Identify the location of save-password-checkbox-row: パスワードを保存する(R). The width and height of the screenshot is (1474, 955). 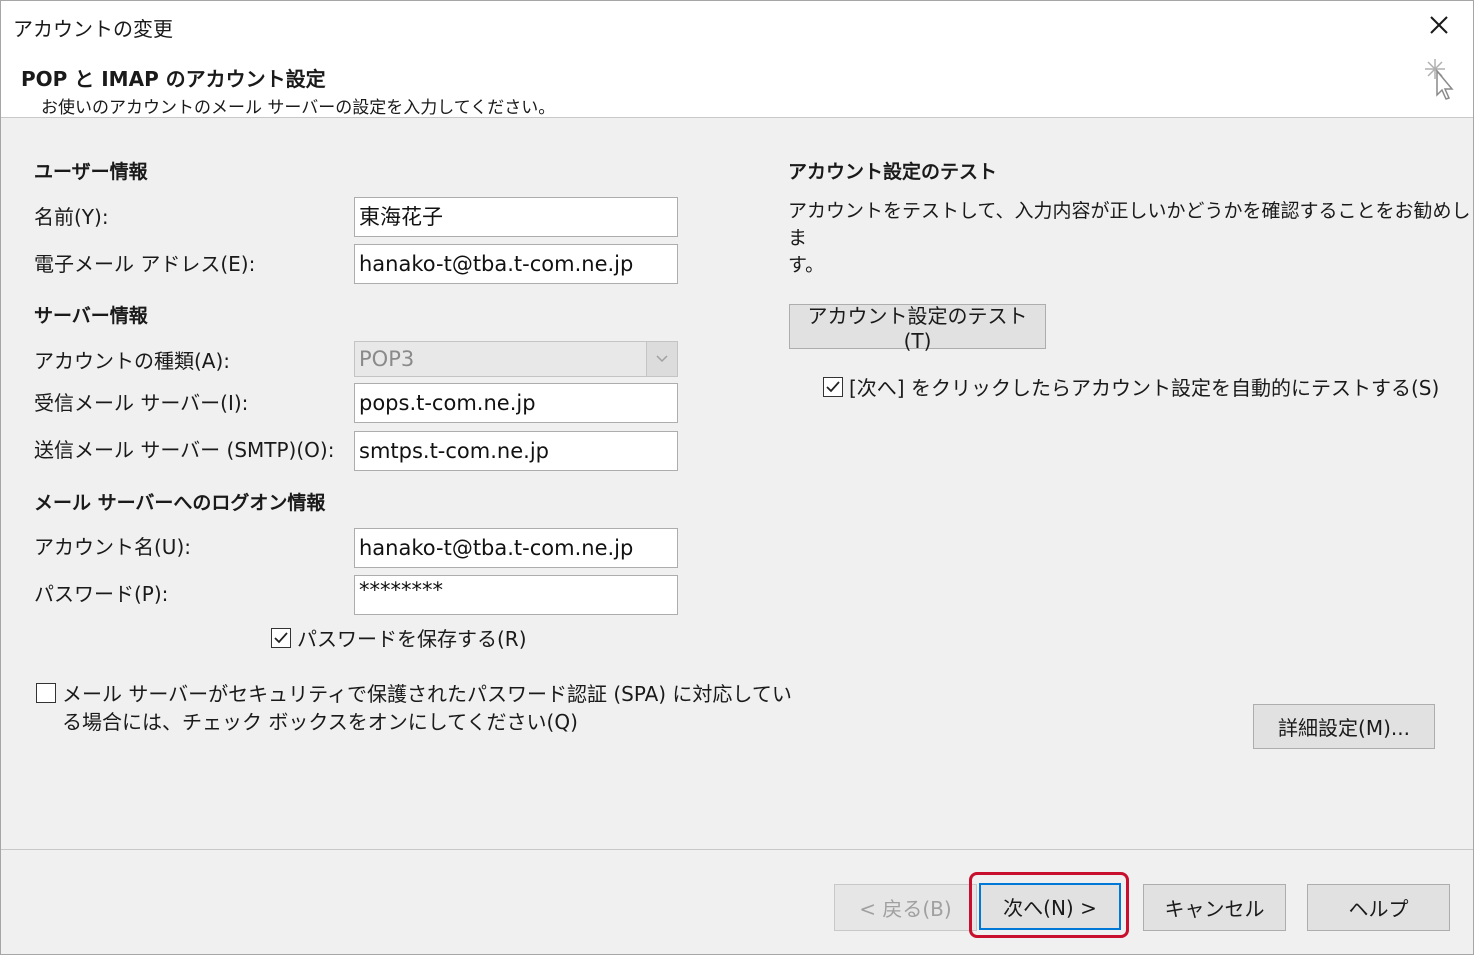
(399, 639).